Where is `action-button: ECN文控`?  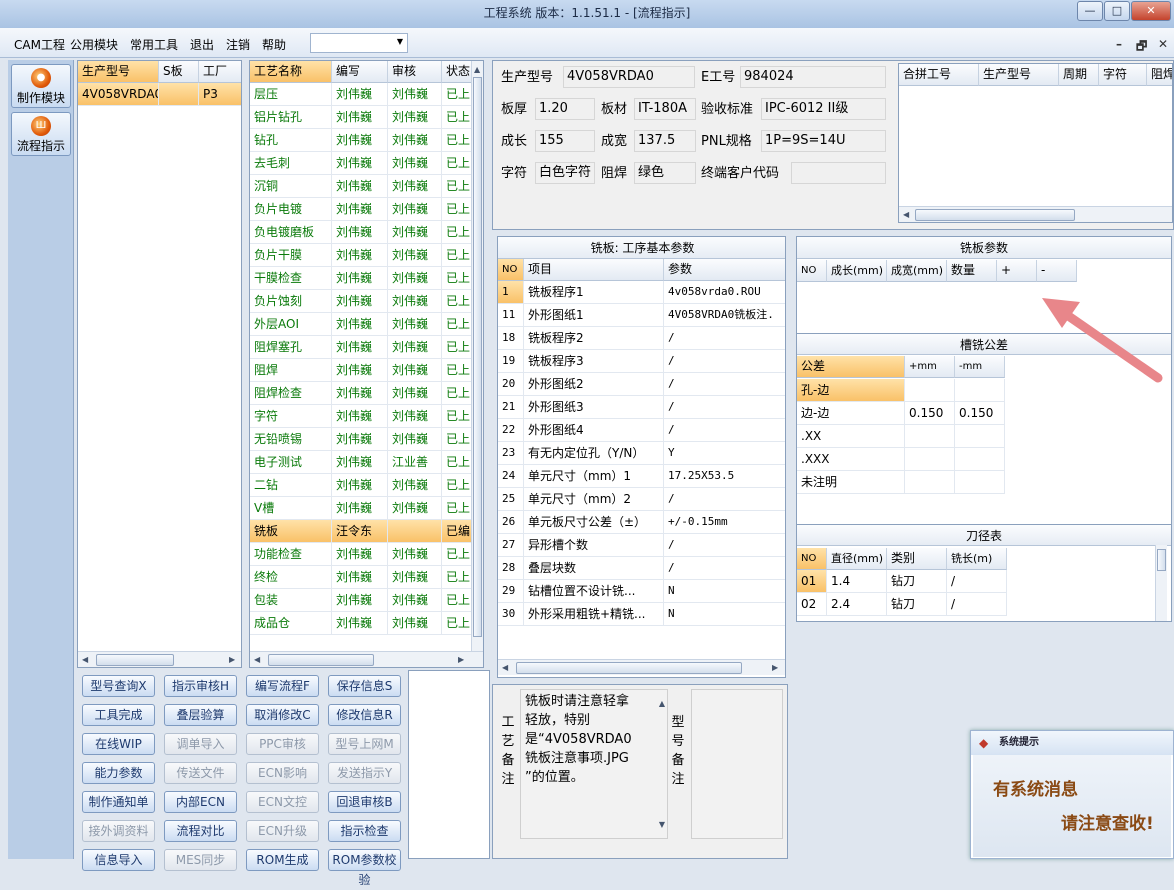
action-button: ECN文控 is located at coordinates (282, 802).